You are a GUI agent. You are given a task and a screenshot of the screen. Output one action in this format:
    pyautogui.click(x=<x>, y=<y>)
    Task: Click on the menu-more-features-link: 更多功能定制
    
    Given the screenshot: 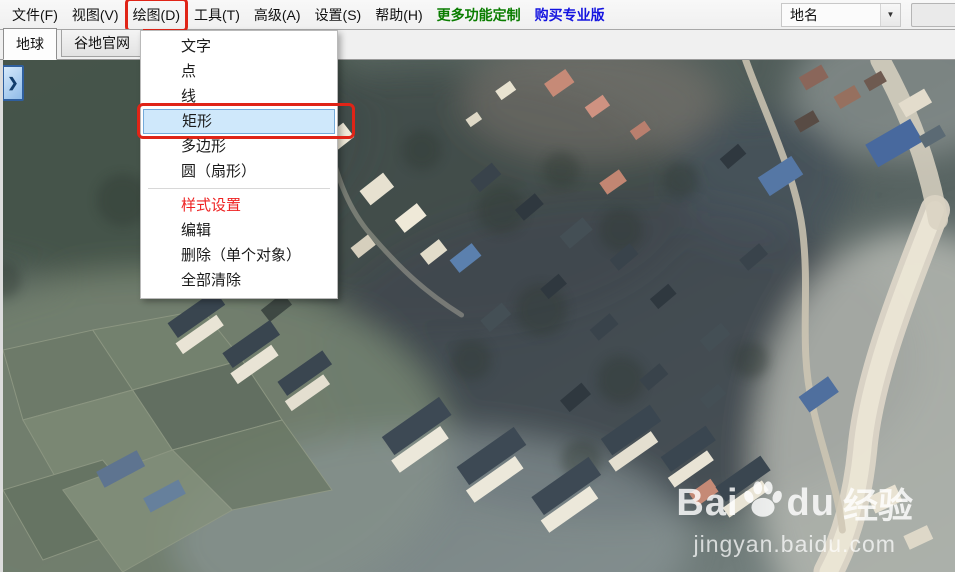 What is the action you would take?
    pyautogui.click(x=479, y=15)
    